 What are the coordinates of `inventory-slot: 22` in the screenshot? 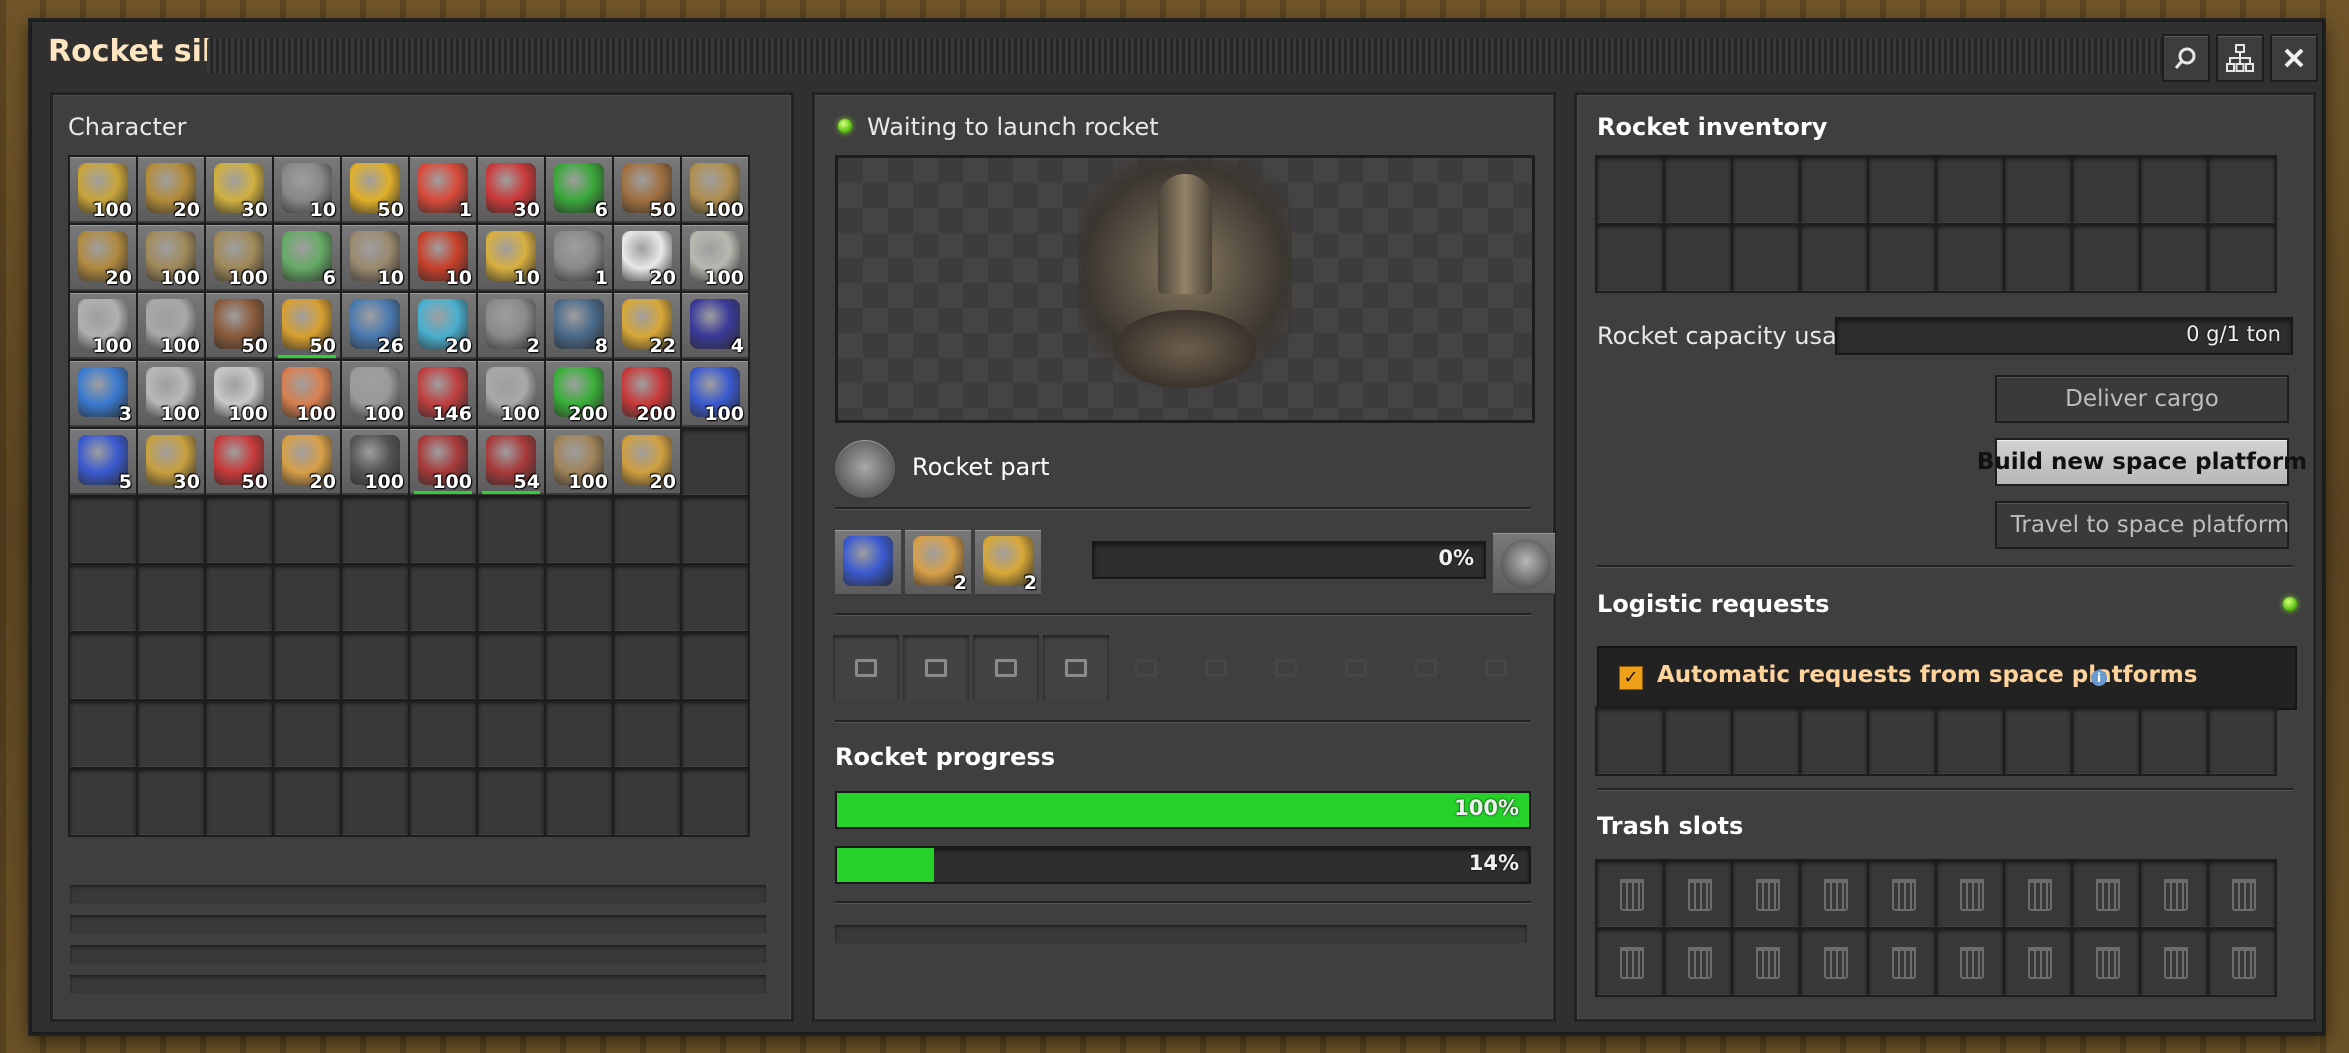 It's located at (647, 326).